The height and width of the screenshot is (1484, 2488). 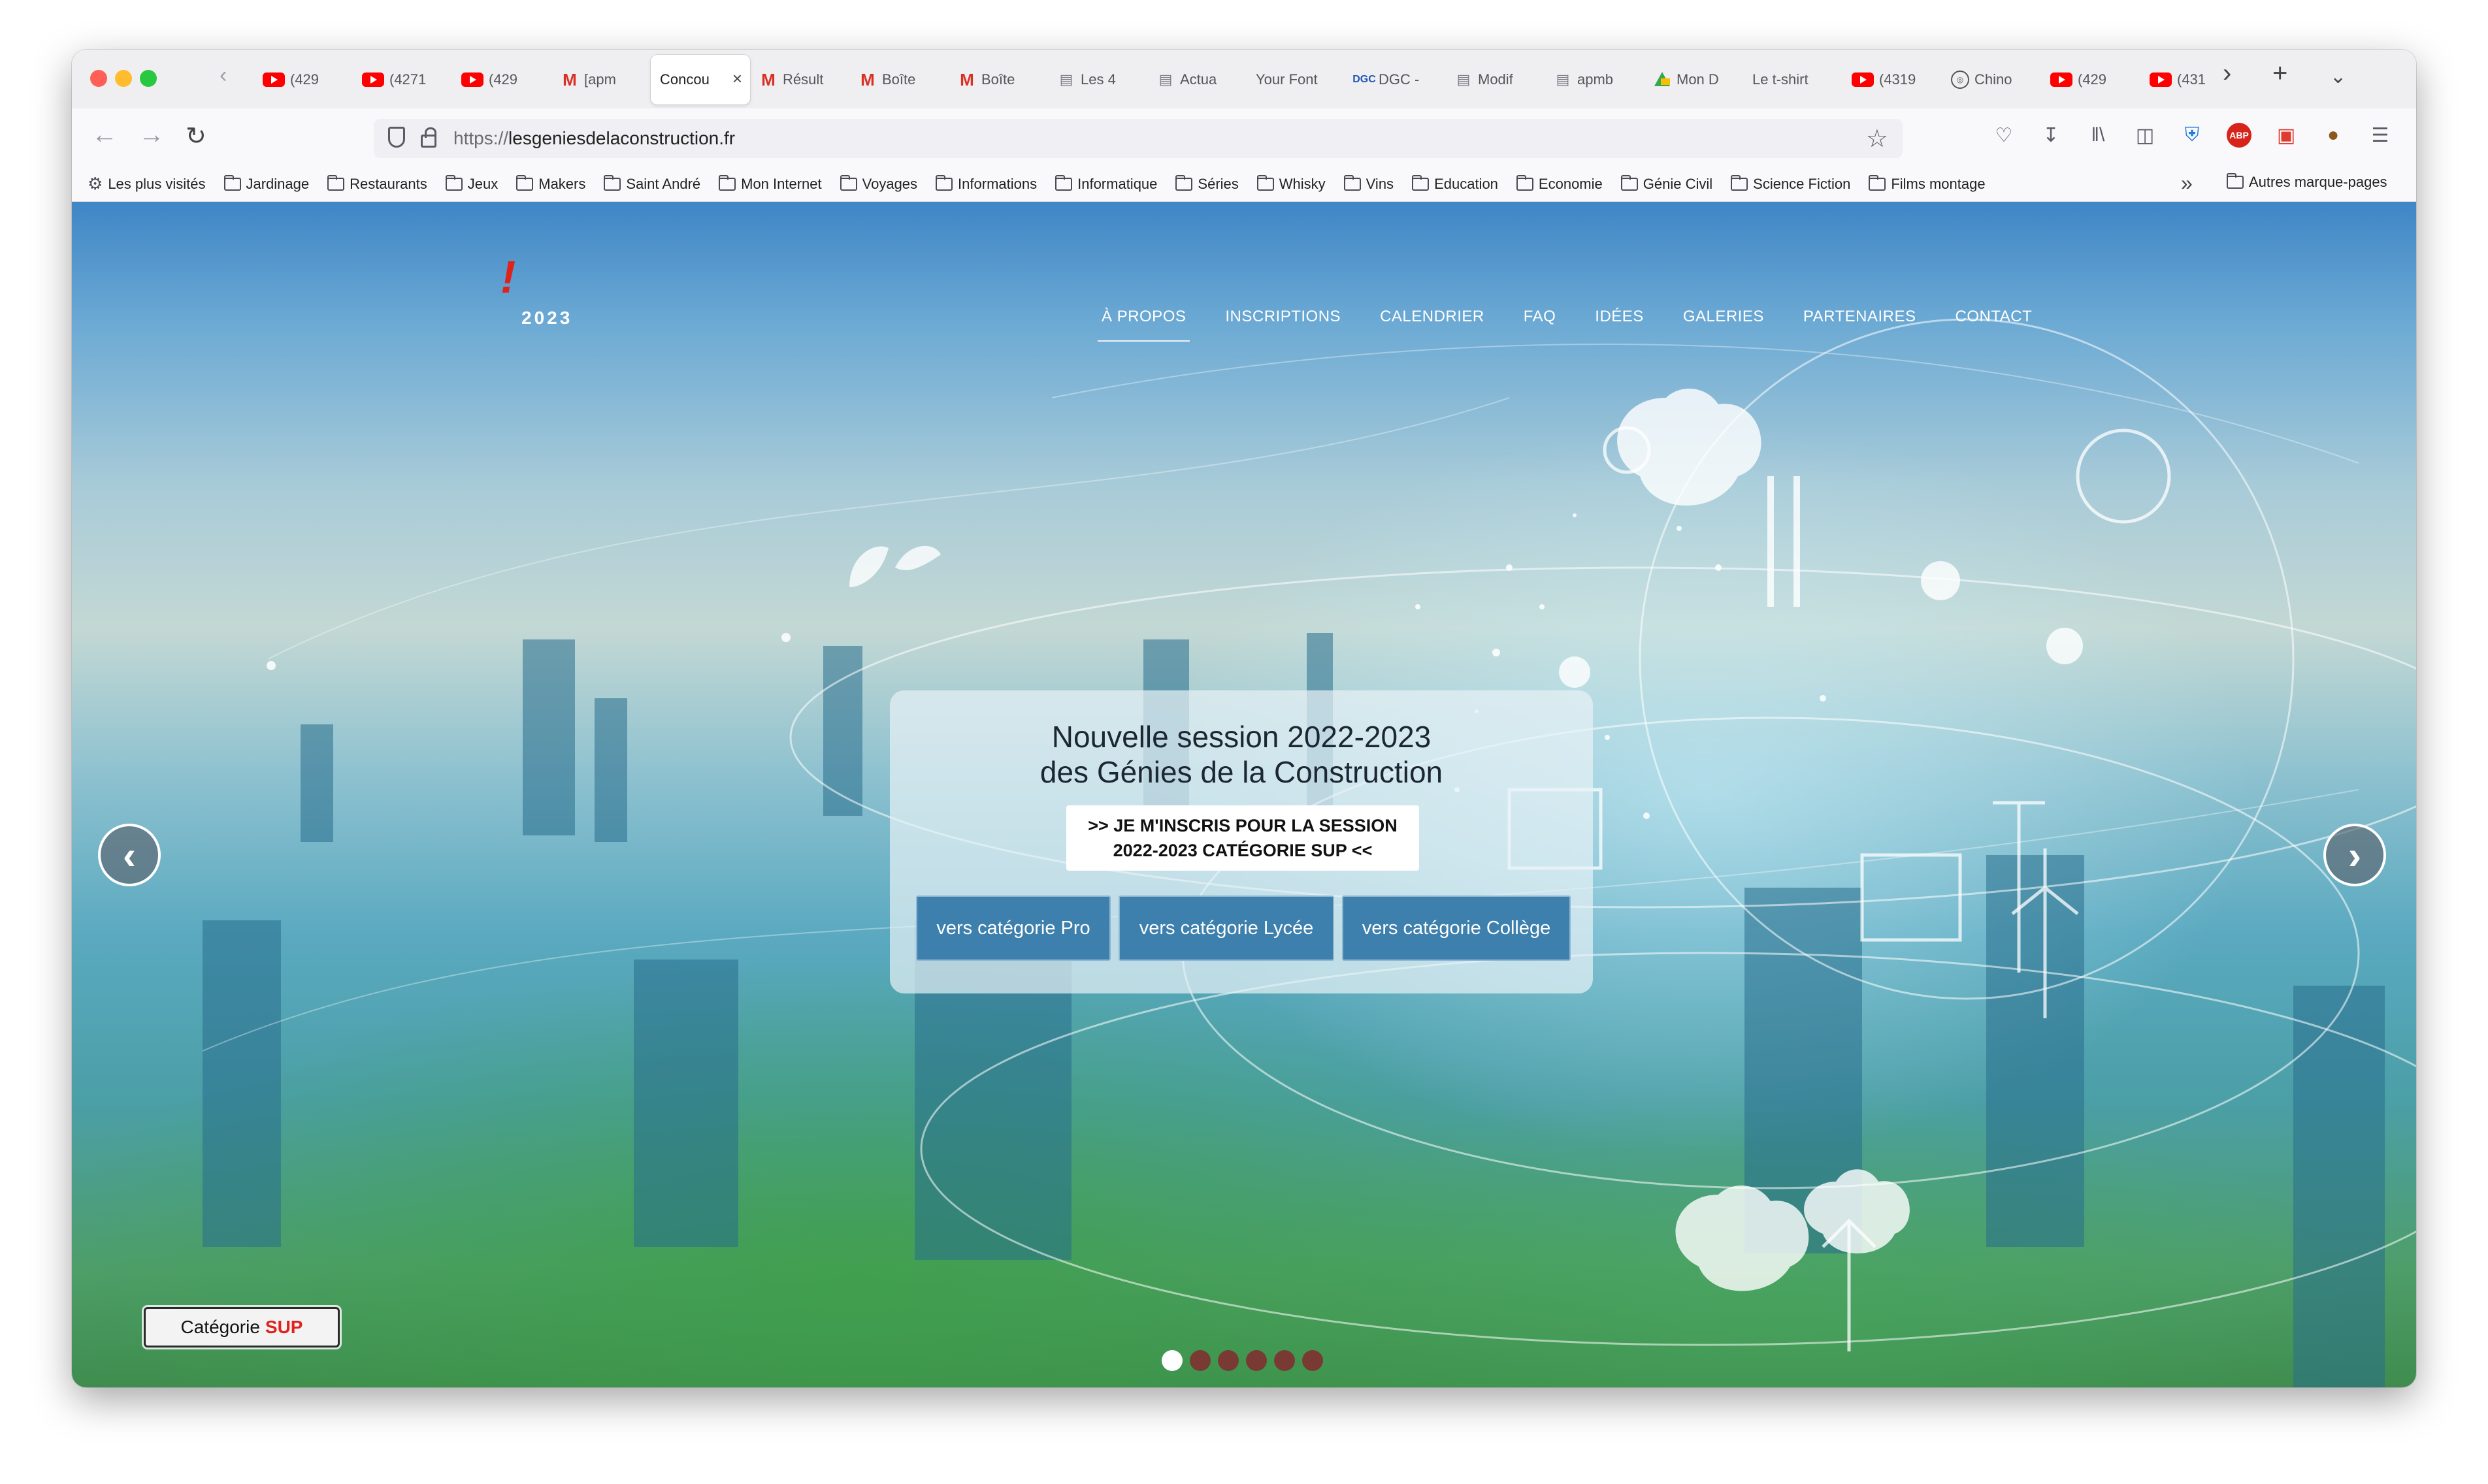 I want to click on tab-label: (4271, so click(x=408, y=79).